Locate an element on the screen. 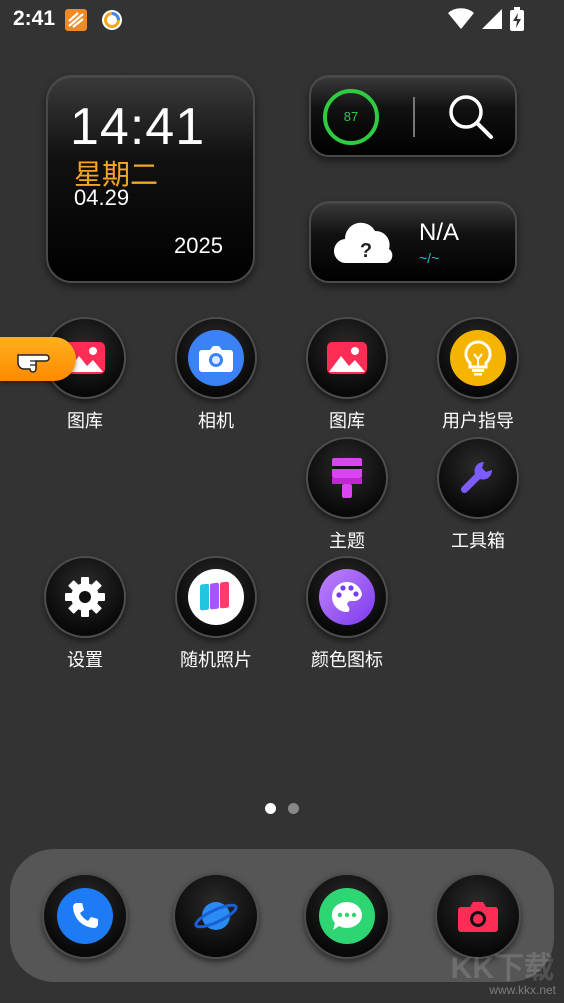 The width and height of the screenshot is (564, 1003). watermark-logo: KK下载 is located at coordinates (502, 968).